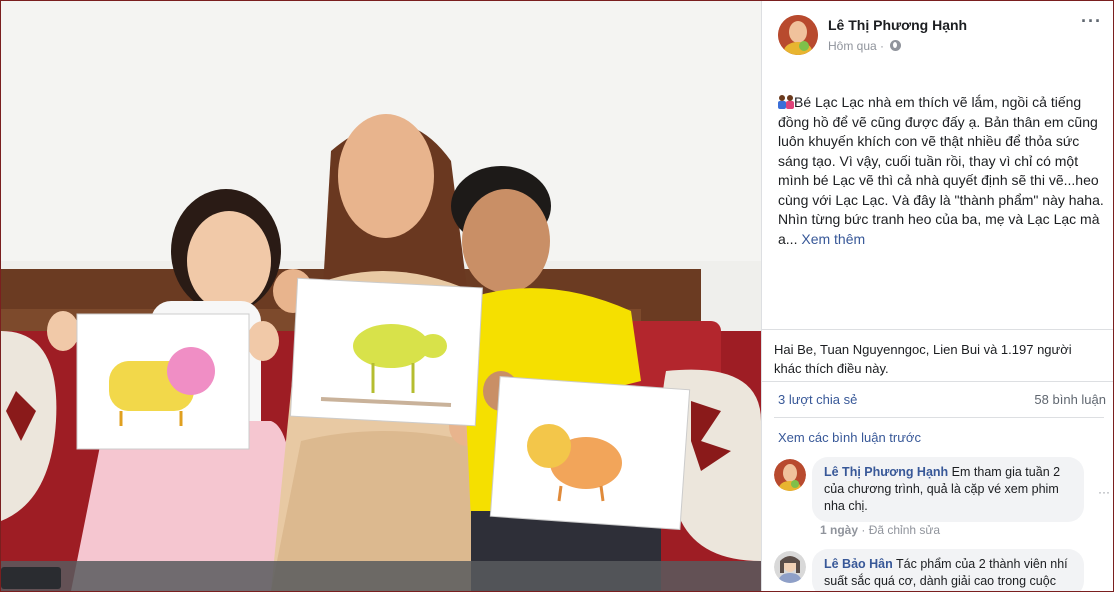  Describe the element at coordinates (896, 45) in the screenshot. I see `globe-icon` at that location.